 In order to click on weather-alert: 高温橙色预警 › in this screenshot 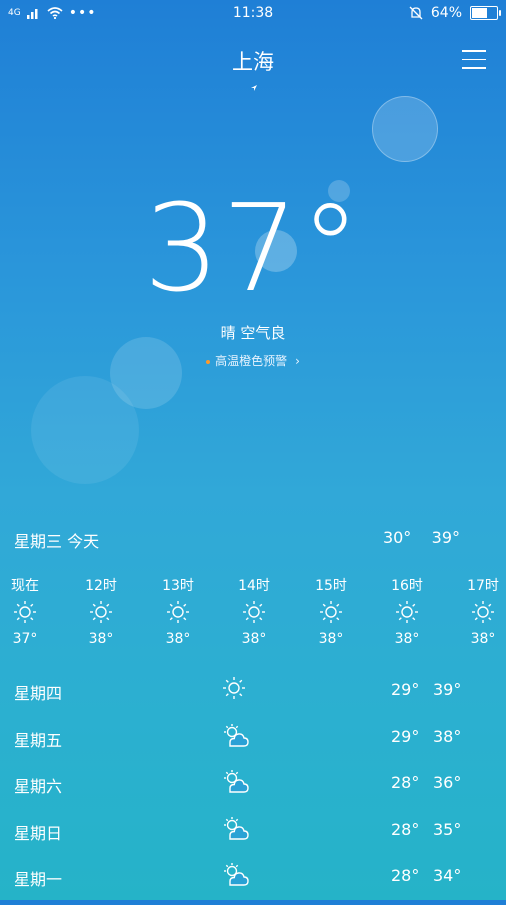, I will do `click(253, 360)`.